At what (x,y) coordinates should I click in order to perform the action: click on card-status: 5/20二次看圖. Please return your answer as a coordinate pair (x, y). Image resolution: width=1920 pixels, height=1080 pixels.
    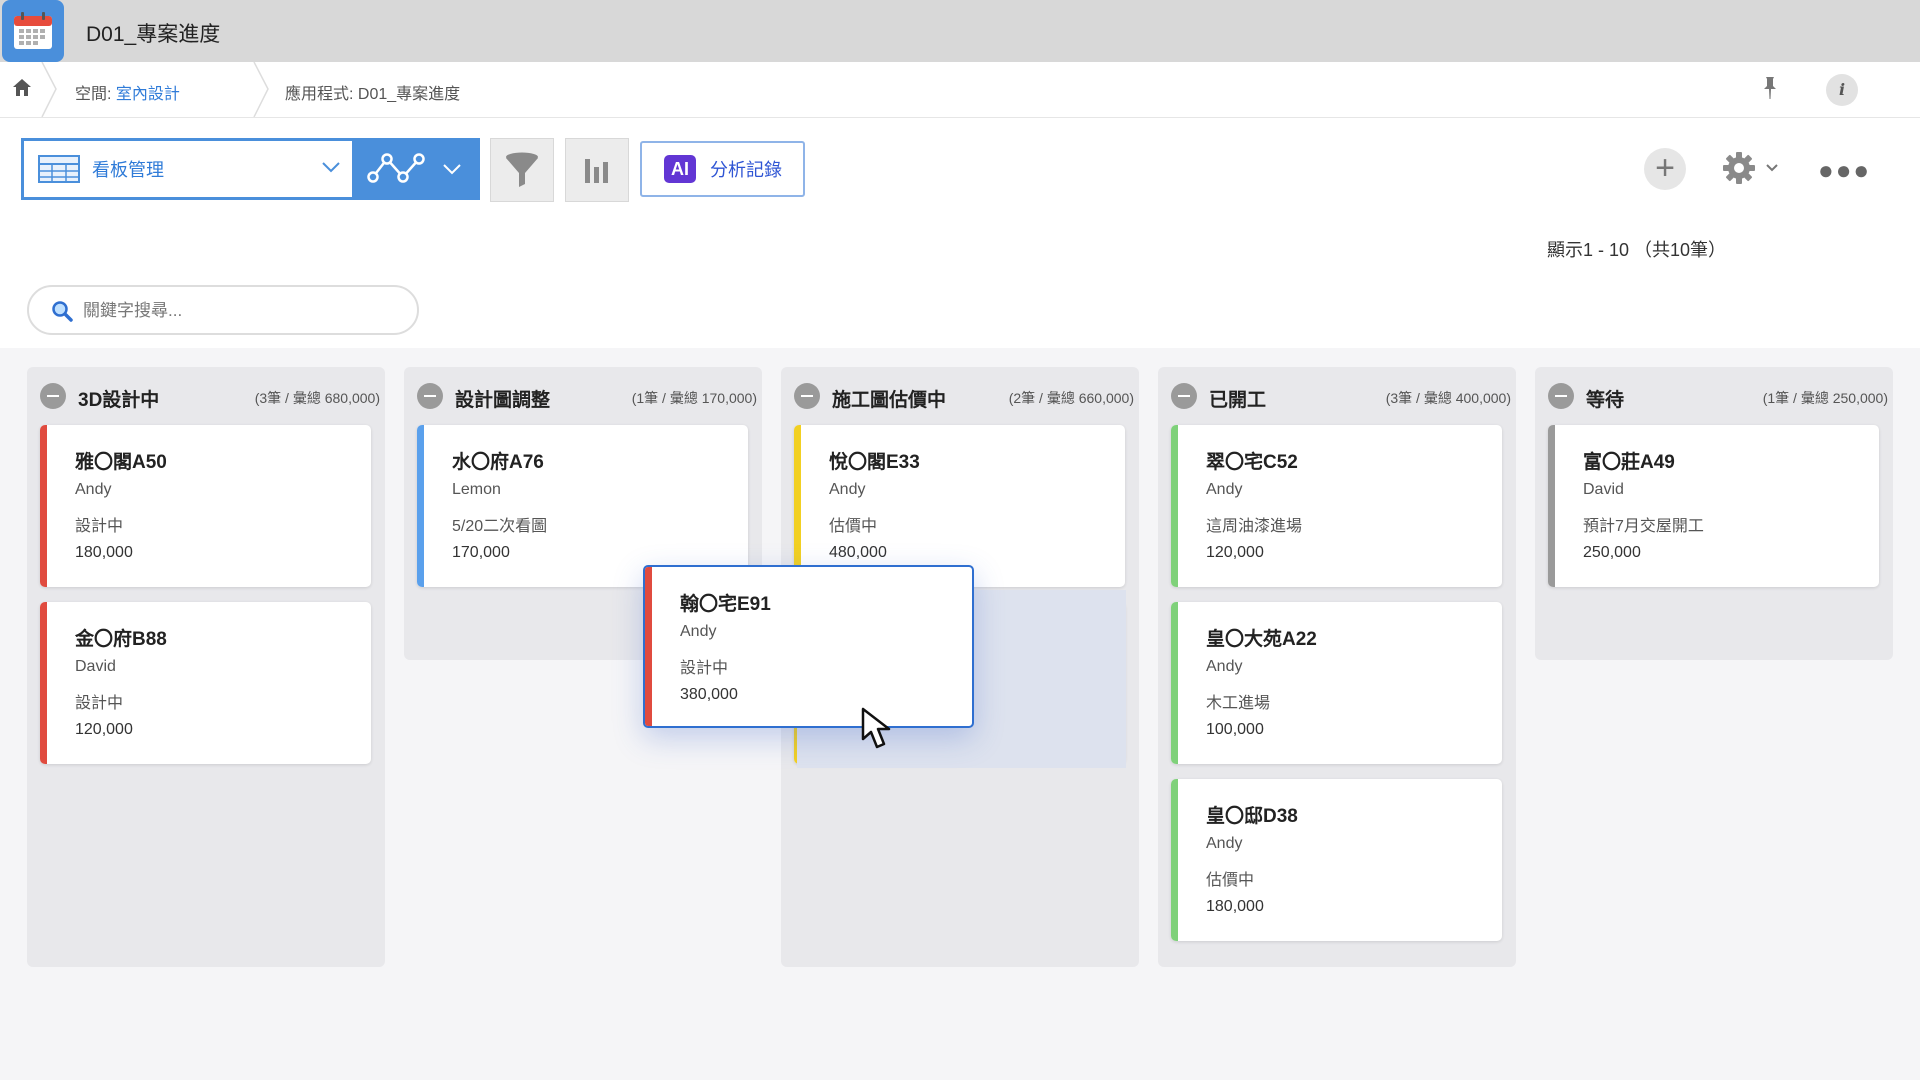
    Looking at the image, I should click on (500, 526).